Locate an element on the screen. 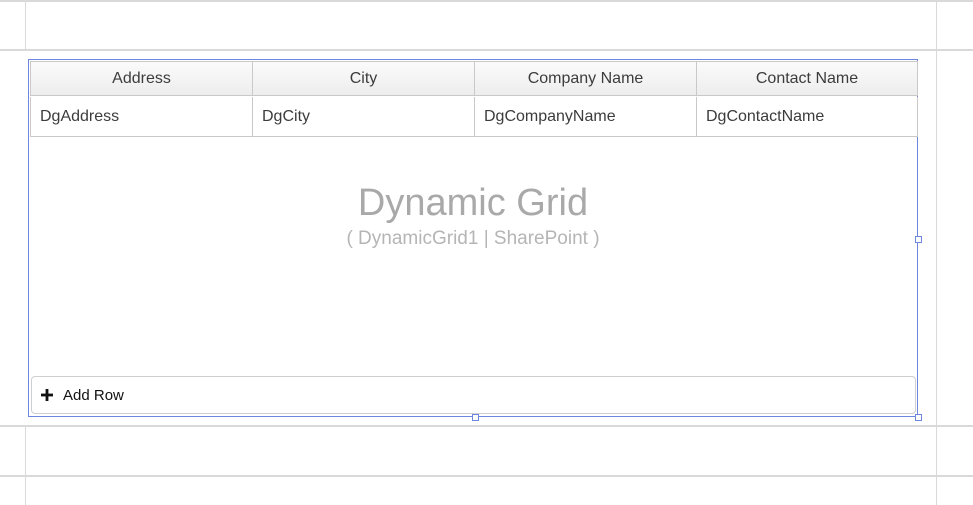 The height and width of the screenshot is (505, 973). column-header-address: Address is located at coordinates (141, 78).